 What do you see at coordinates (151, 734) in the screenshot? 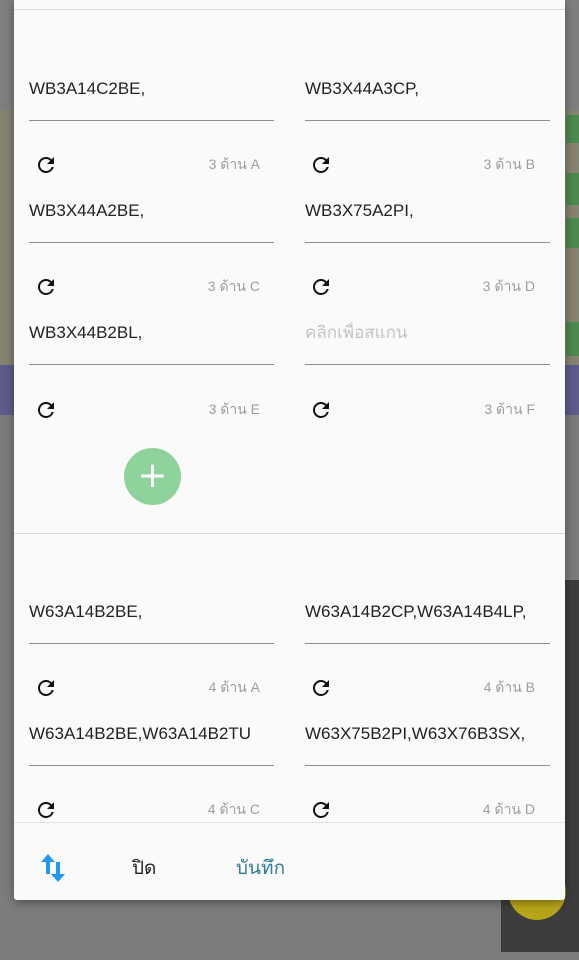
I see `scan-field-value: W63A14B2BE,W63A14B2TU` at bounding box center [151, 734].